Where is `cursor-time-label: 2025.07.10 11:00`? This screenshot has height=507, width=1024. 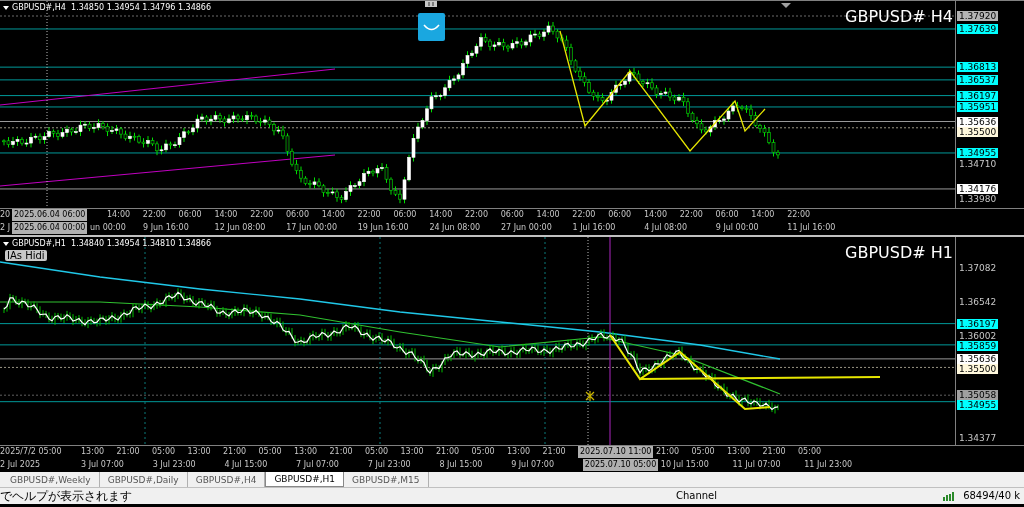 cursor-time-label: 2025.07.10 11:00 is located at coordinates (616, 452).